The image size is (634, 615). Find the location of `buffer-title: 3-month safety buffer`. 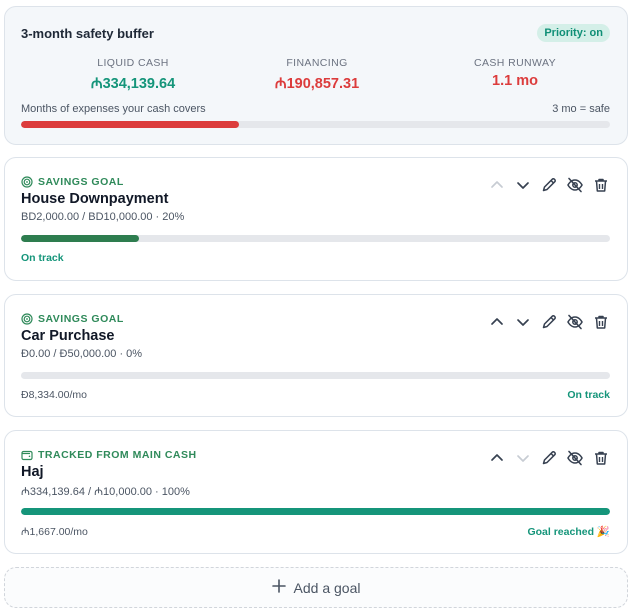

buffer-title: 3-month safety buffer is located at coordinates (87, 33).